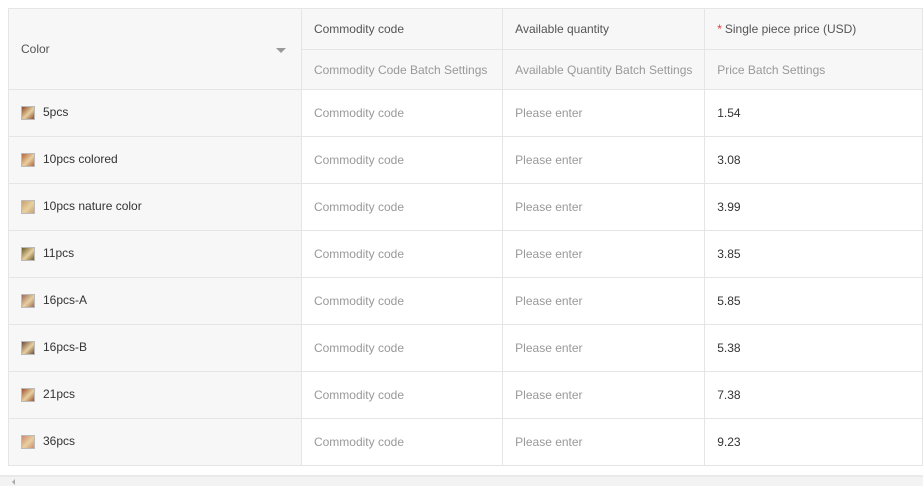 This screenshot has width=923, height=486. I want to click on color-cell: 10pcs colored, so click(155, 160).